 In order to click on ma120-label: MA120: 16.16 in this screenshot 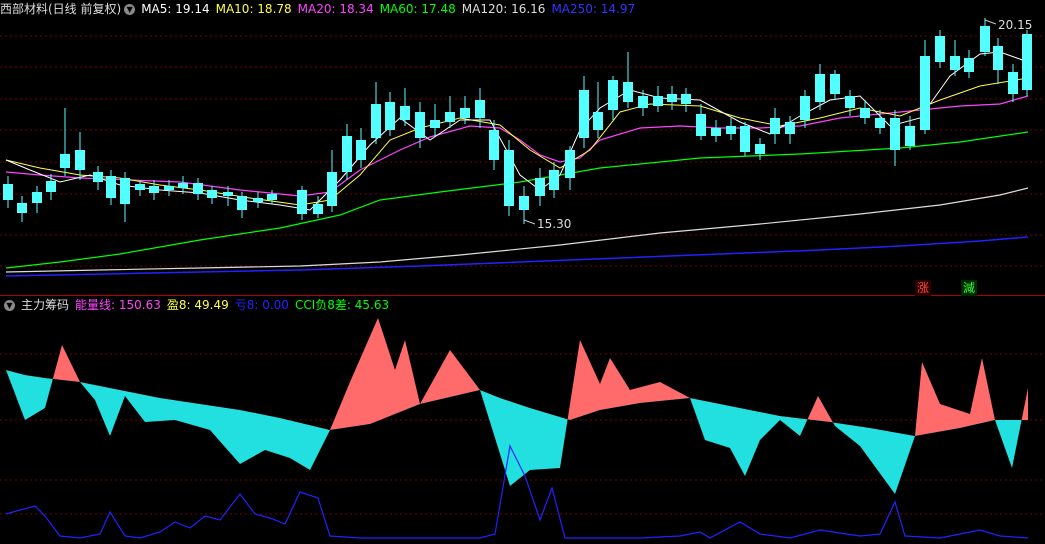, I will do `click(503, 9)`.